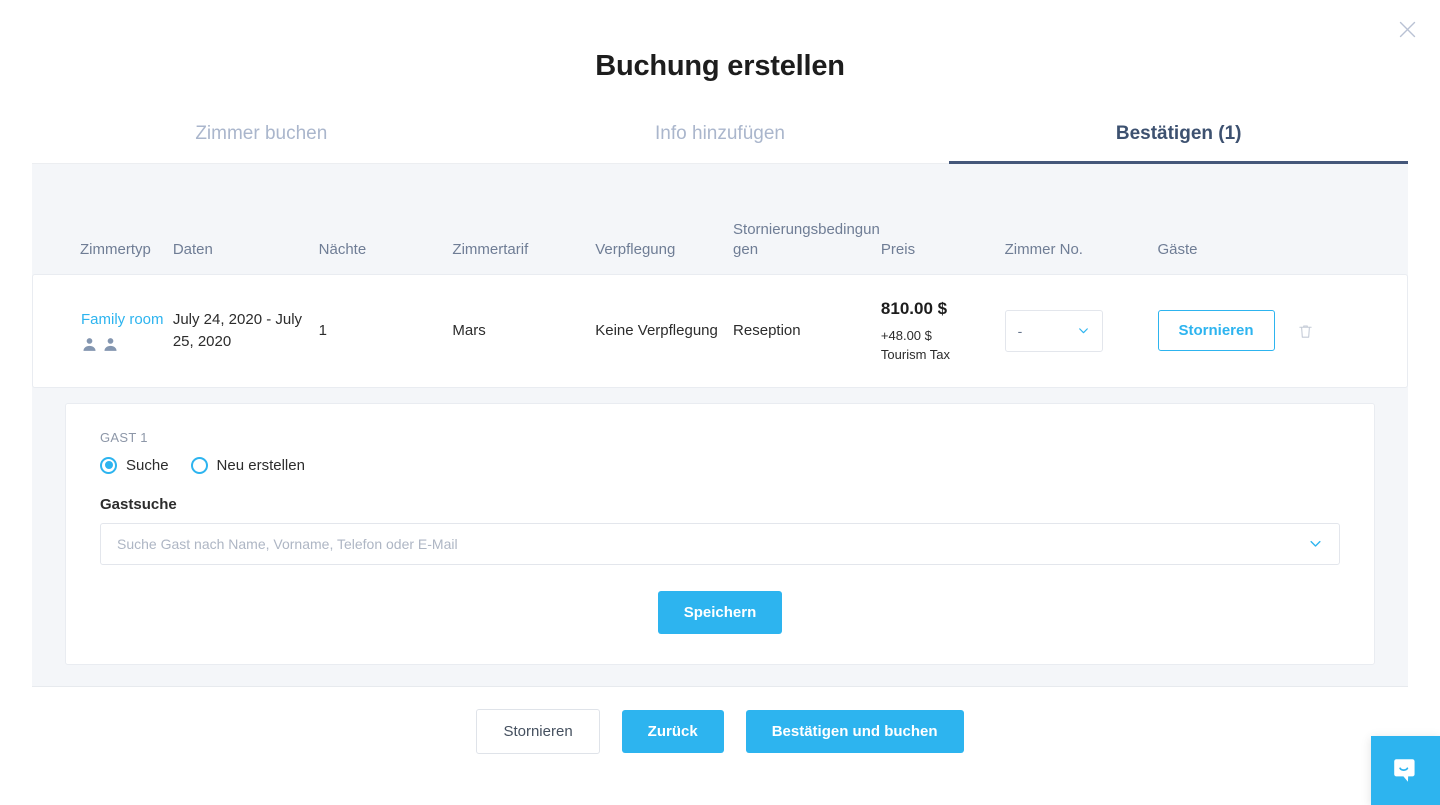 The image size is (1440, 805). Describe the element at coordinates (854, 731) in the screenshot. I see `confirm-and-book-button: Bestätigen und buchen` at that location.